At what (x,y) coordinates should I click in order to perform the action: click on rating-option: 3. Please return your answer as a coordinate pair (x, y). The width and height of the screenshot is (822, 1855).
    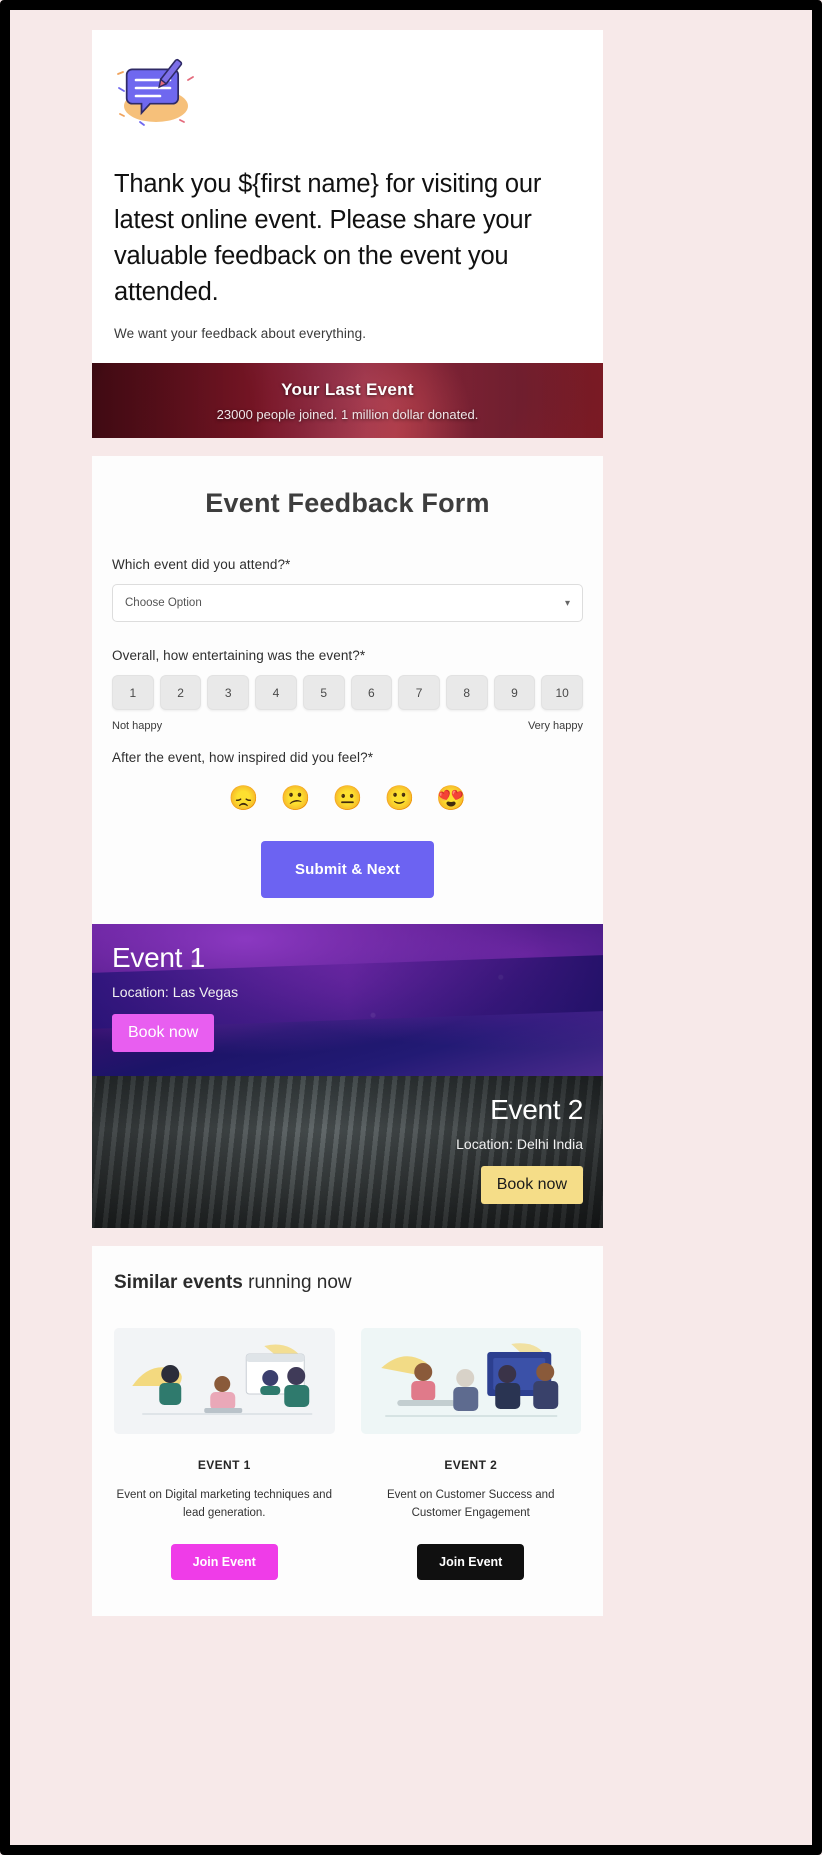
    Looking at the image, I should click on (228, 692).